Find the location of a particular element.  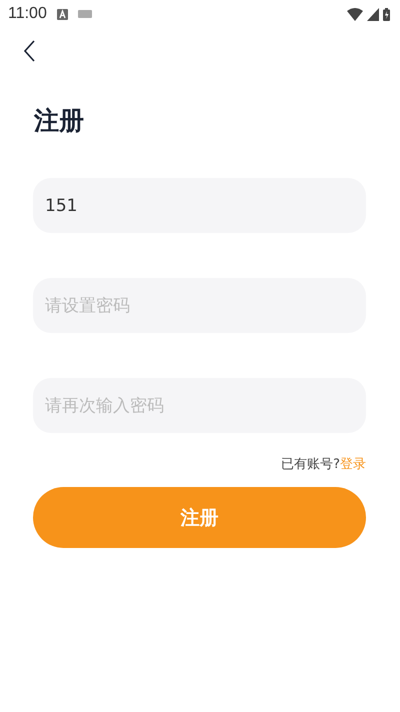

register-button: 注册 is located at coordinates (199, 517).